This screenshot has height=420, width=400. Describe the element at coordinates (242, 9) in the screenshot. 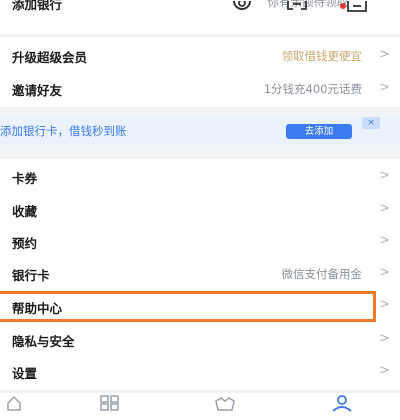

I see `settings-icon` at that location.